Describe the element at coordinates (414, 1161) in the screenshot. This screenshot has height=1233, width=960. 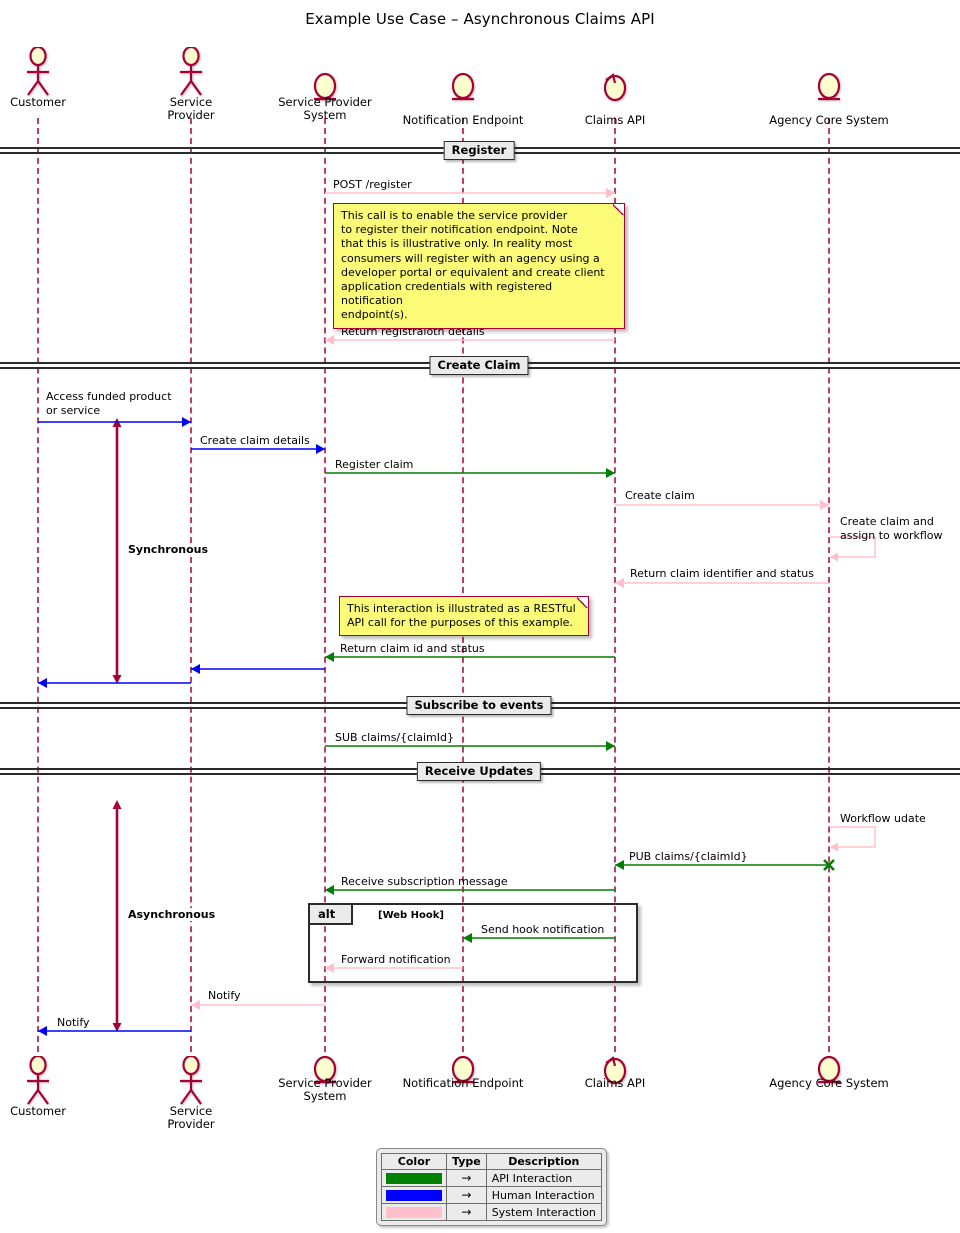
I see `legend-header-0: Color` at that location.